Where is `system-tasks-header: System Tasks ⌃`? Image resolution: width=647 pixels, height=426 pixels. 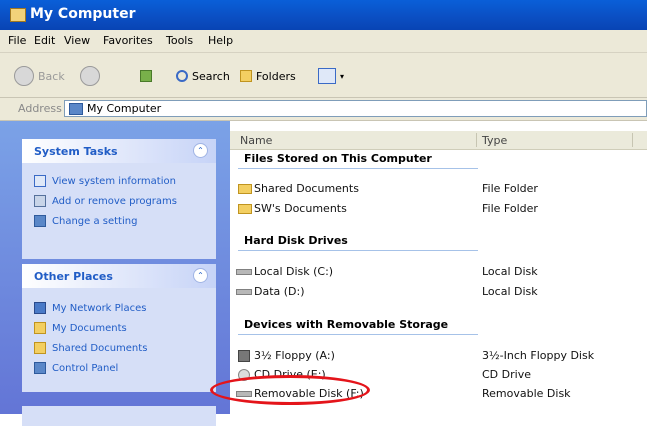
system-tasks-header: System Tasks ⌃ is located at coordinates (119, 151).